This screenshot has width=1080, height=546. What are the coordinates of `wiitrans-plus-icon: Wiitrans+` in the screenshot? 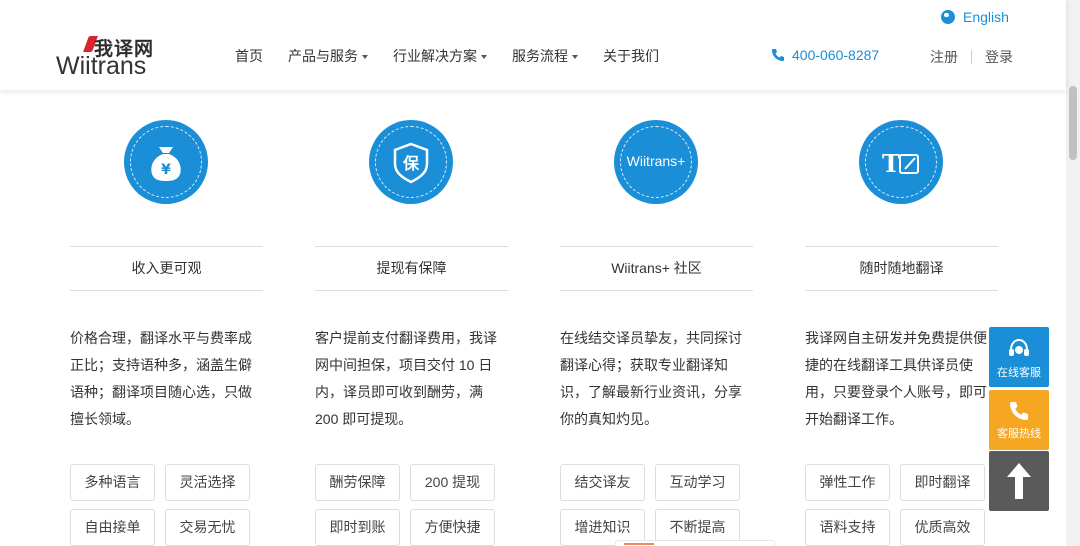 It's located at (656, 162).